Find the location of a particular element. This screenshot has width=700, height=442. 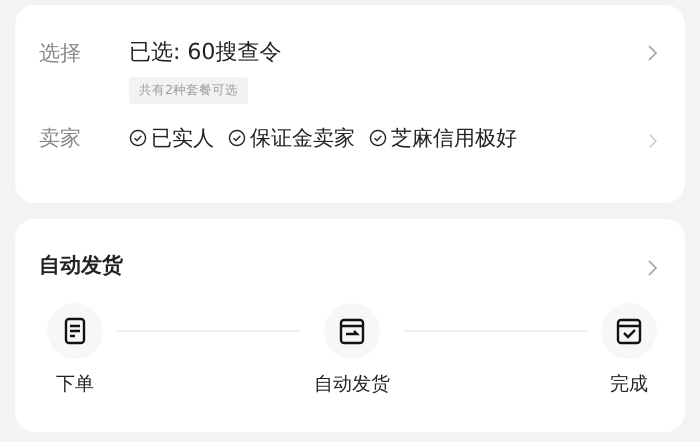

selected-option: 已选: 60搜查令 is located at coordinates (205, 53).